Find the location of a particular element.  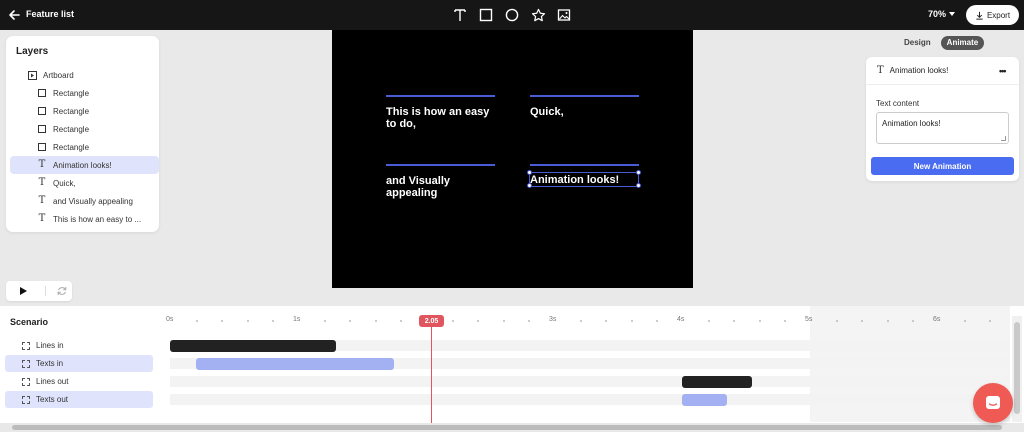

layer-item-quick: T Quick, is located at coordinates (84, 183).